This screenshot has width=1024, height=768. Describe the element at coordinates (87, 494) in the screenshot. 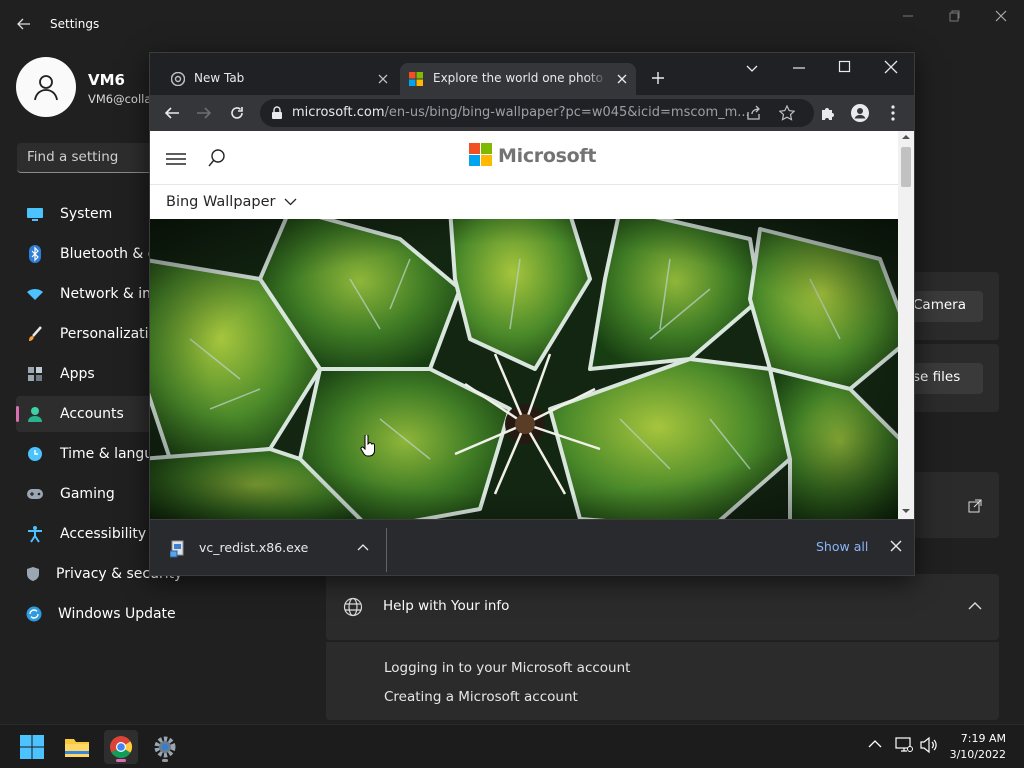

I see `nav-label: Gaming` at that location.